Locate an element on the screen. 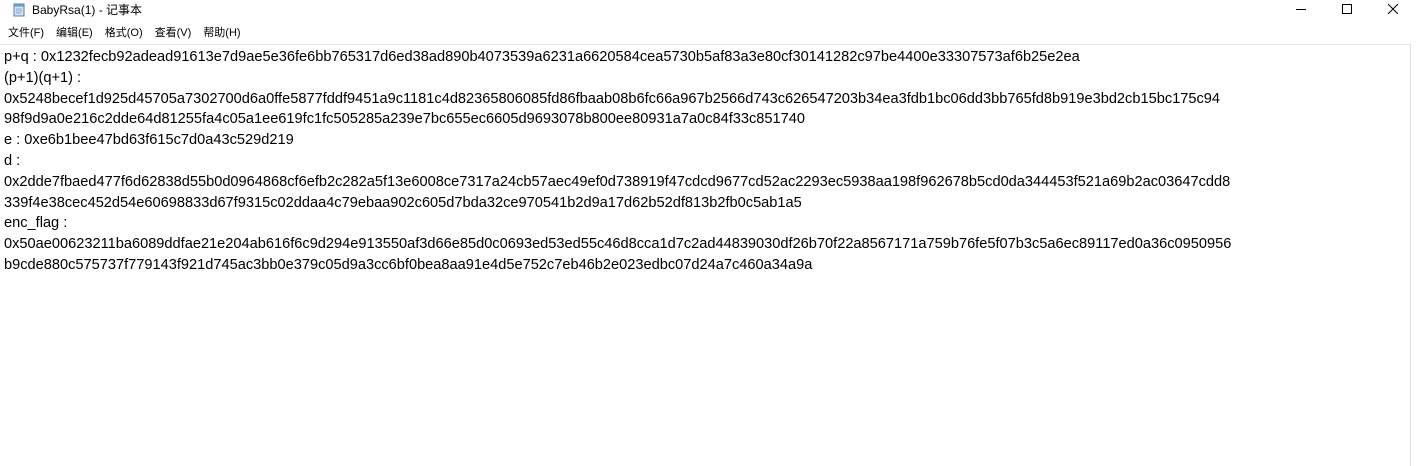  menu-edit: 编辑(E) is located at coordinates (74, 31).